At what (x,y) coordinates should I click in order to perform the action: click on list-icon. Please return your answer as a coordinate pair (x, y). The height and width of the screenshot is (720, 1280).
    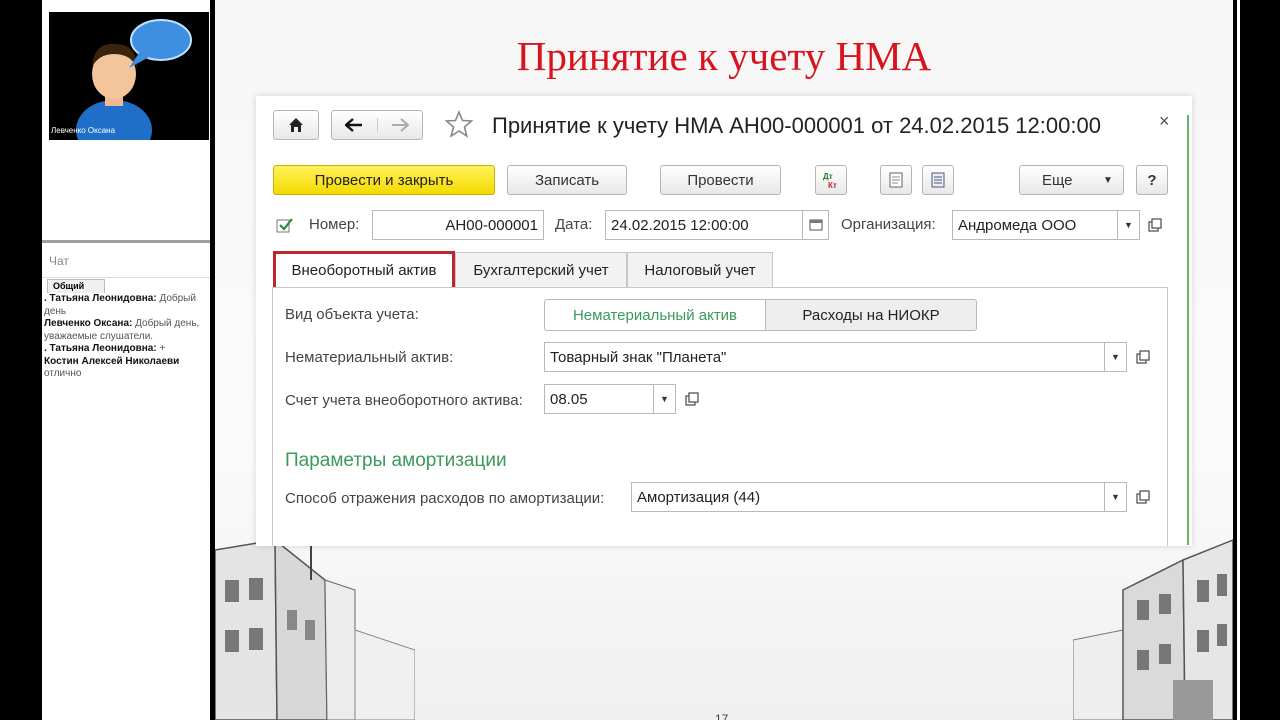
    Looking at the image, I should click on (938, 180).